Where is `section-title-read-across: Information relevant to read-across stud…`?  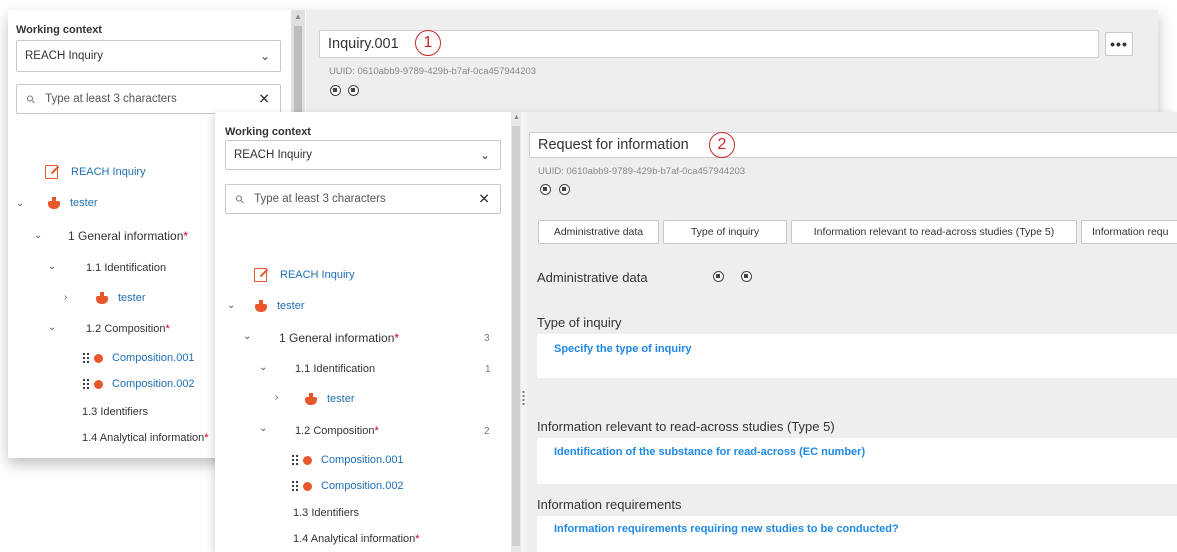 section-title-read-across: Information relevant to read-across stud… is located at coordinates (686, 426).